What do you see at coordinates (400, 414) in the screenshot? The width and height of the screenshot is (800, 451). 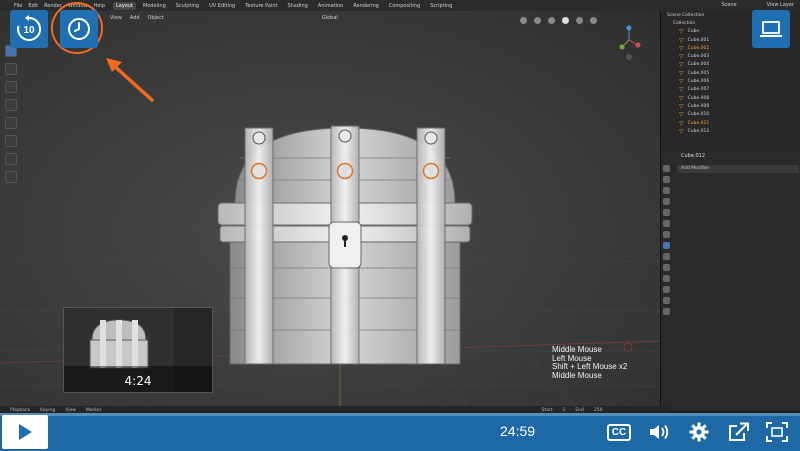 I see `progress-bar` at bounding box center [400, 414].